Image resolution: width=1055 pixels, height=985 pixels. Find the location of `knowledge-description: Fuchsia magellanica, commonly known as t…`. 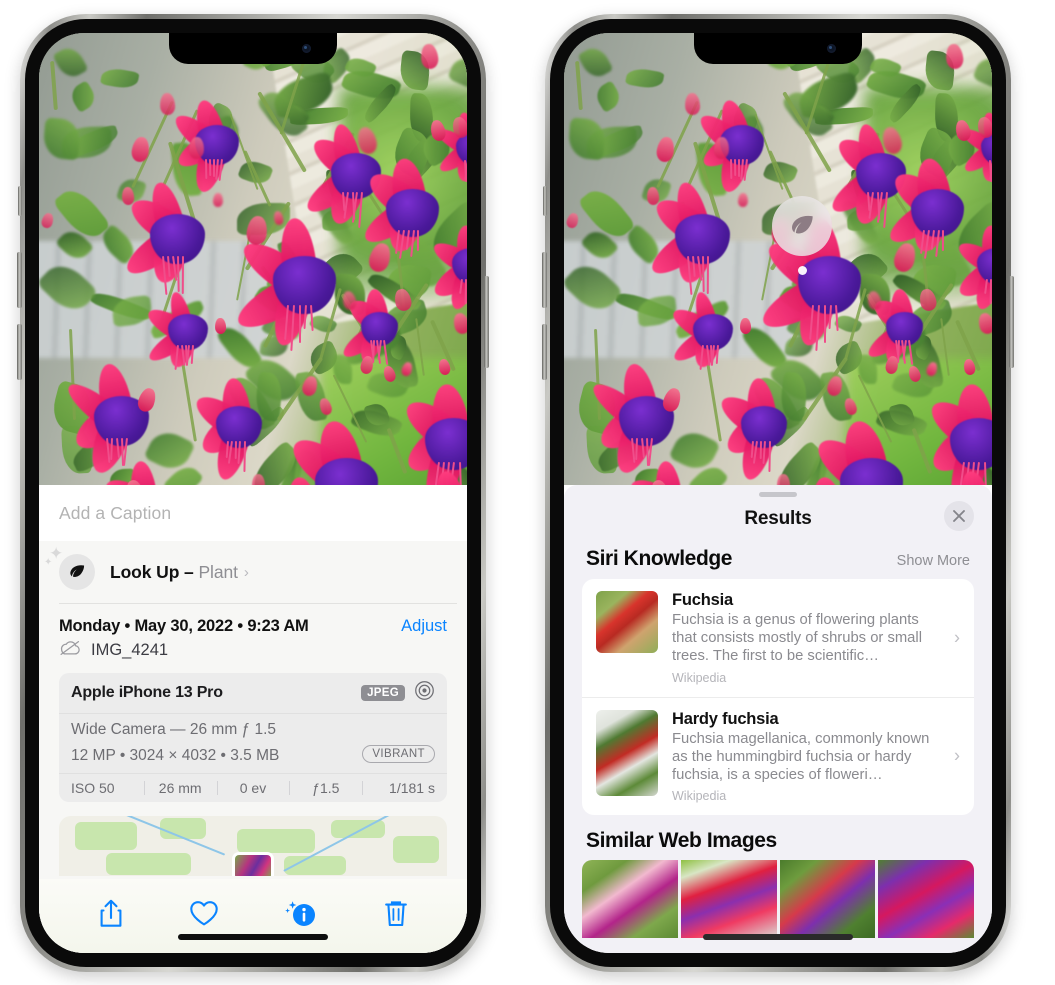

knowledge-description: Fuchsia magellanica, commonly known as t… is located at coordinates (801, 756).